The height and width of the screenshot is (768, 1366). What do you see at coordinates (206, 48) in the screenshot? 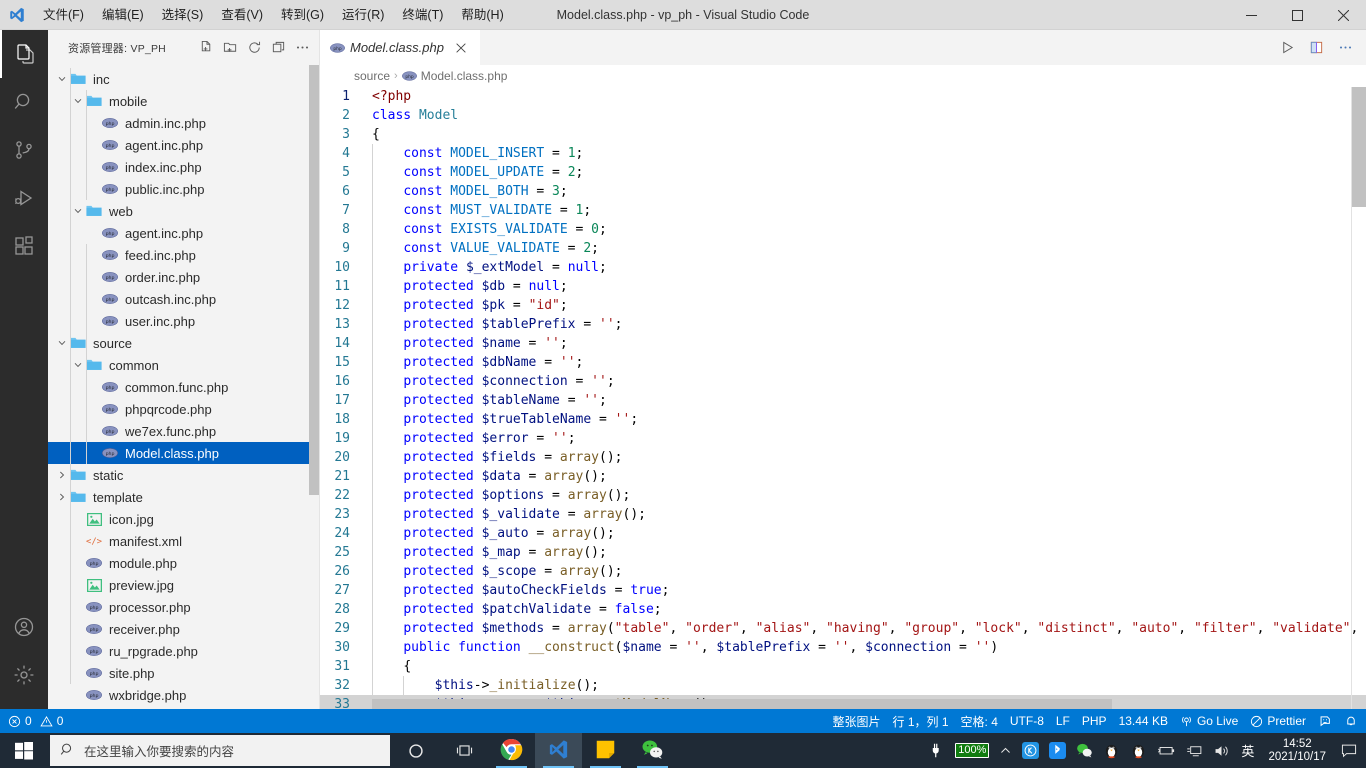
I see `new-file-button` at bounding box center [206, 48].